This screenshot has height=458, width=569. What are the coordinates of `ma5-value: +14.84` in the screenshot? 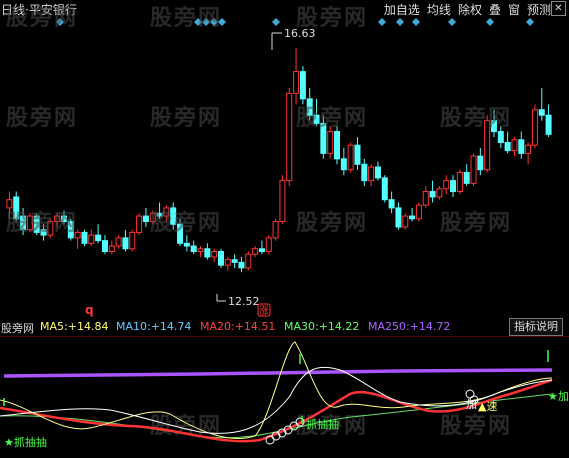 It's located at (88, 326).